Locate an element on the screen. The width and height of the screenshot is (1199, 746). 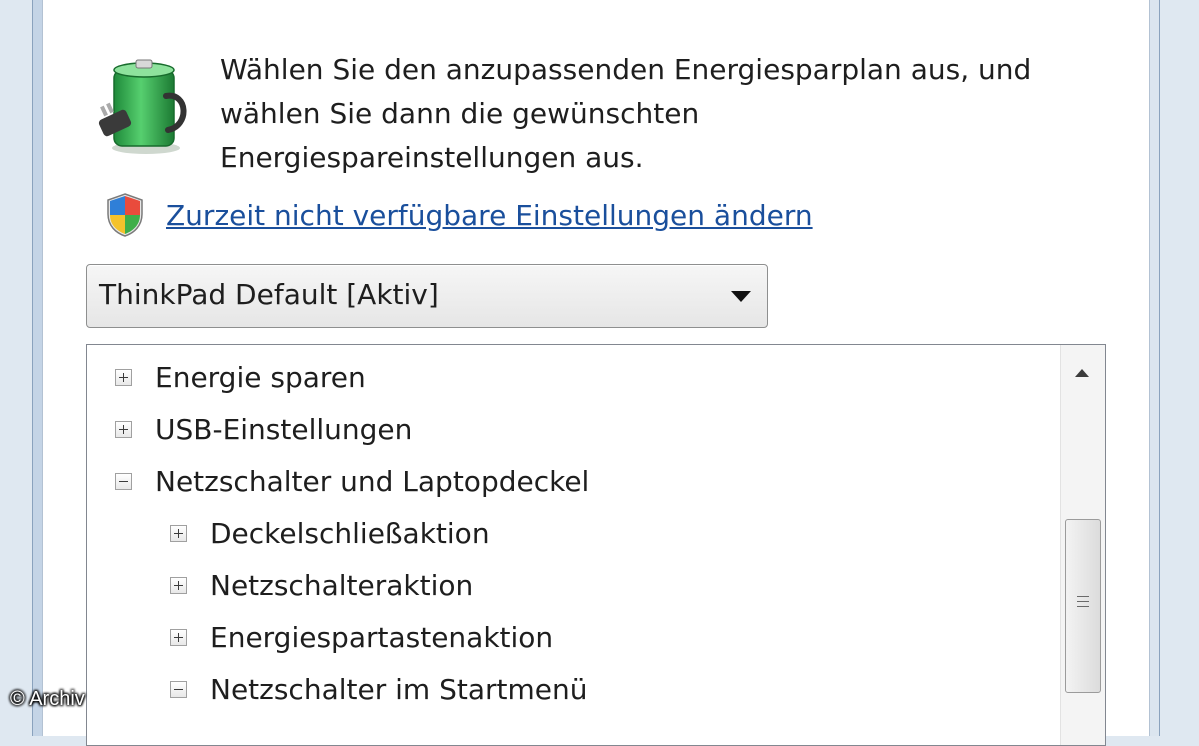
tree-item-label: Deckelschließaktion is located at coordinates (350, 533).